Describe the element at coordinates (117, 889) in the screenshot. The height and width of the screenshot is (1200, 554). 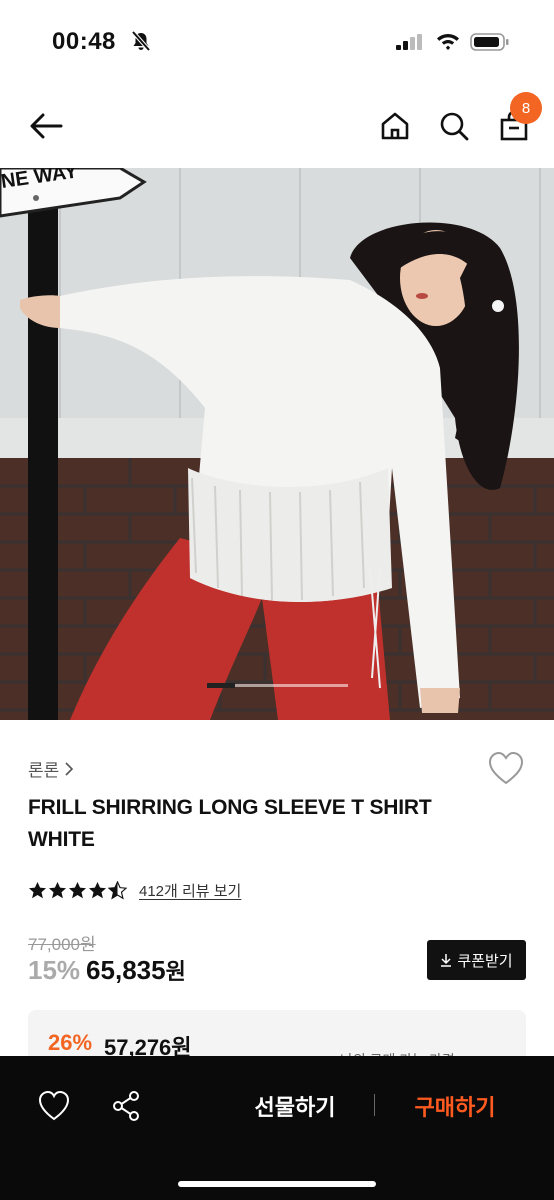
I see `star-half-icon` at that location.